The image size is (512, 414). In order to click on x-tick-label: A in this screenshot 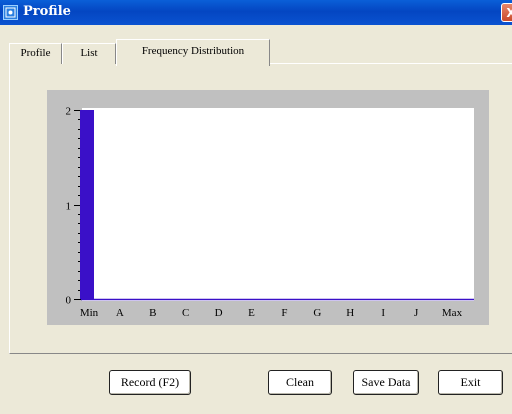, I will do `click(120, 313)`.